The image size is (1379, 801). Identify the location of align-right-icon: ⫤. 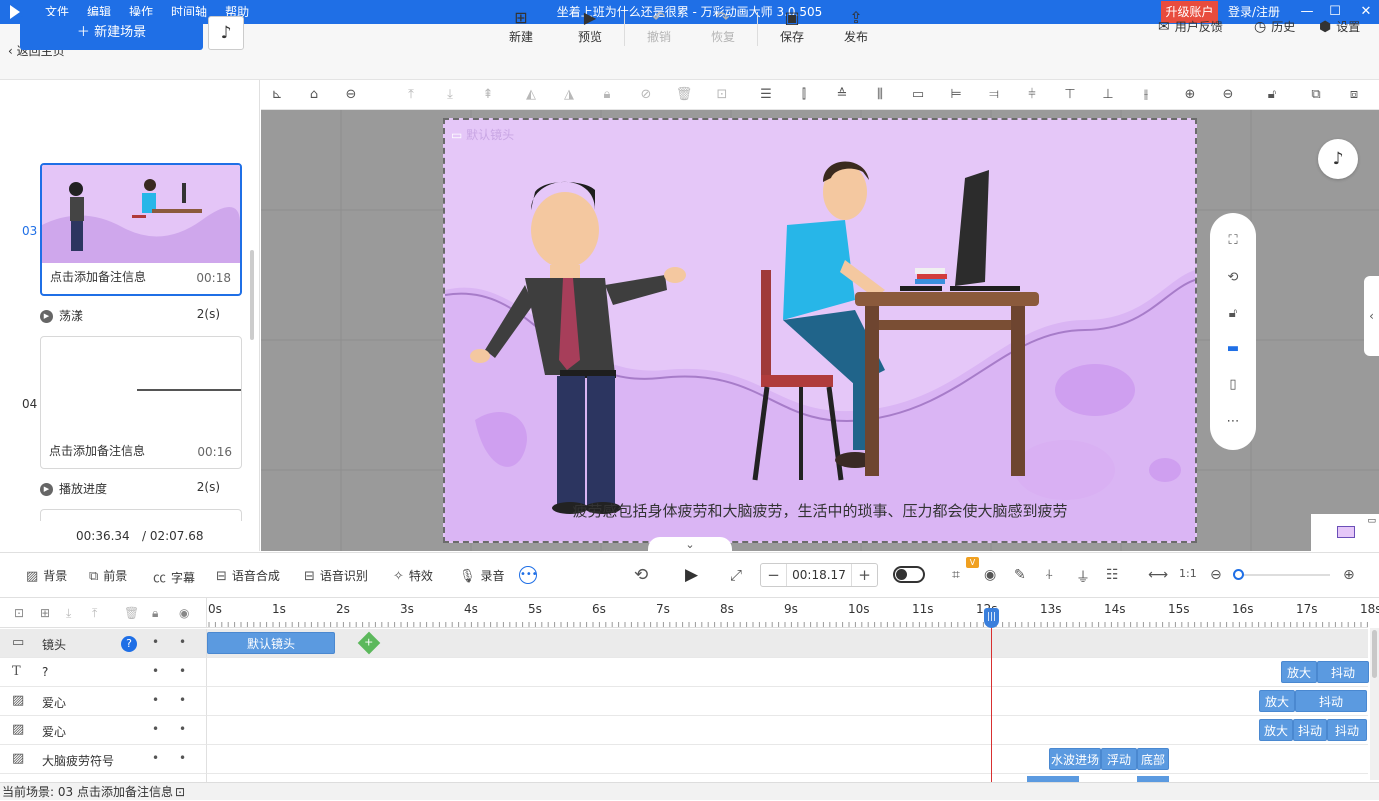
(994, 95).